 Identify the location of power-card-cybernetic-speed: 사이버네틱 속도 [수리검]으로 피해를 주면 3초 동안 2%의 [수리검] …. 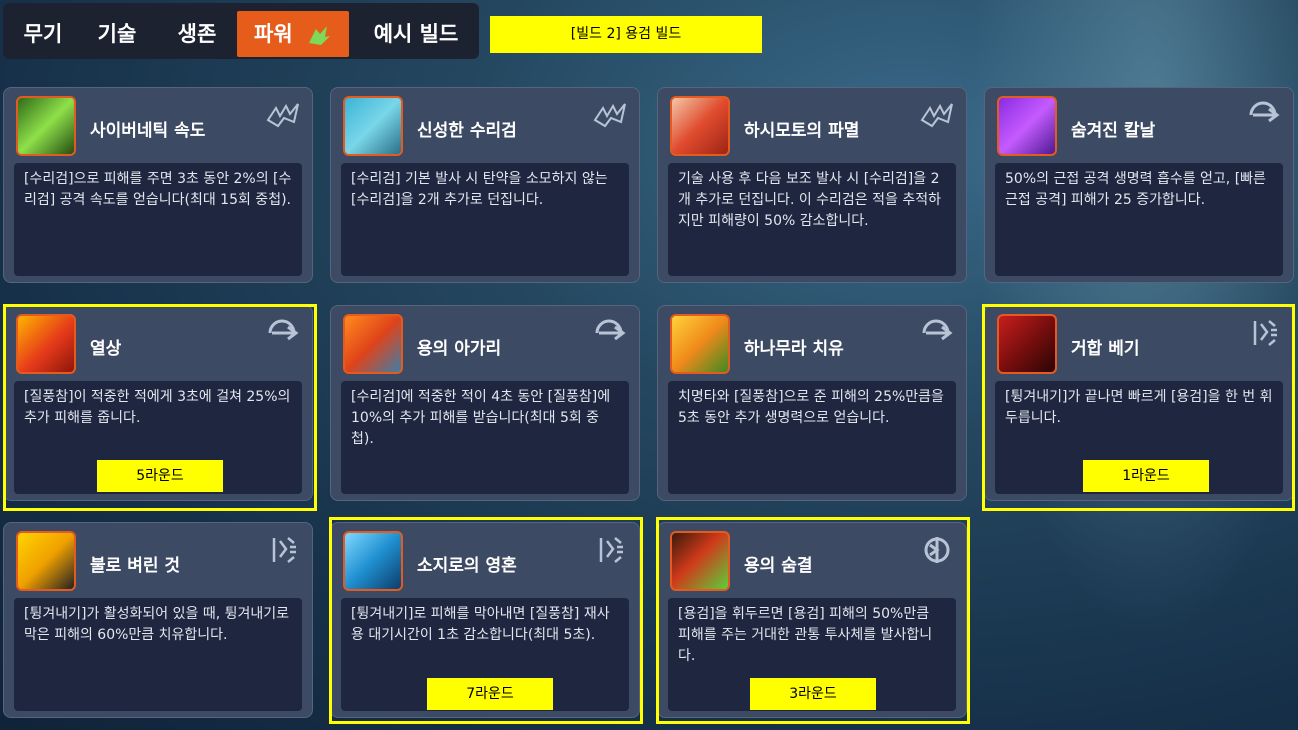
(158, 185).